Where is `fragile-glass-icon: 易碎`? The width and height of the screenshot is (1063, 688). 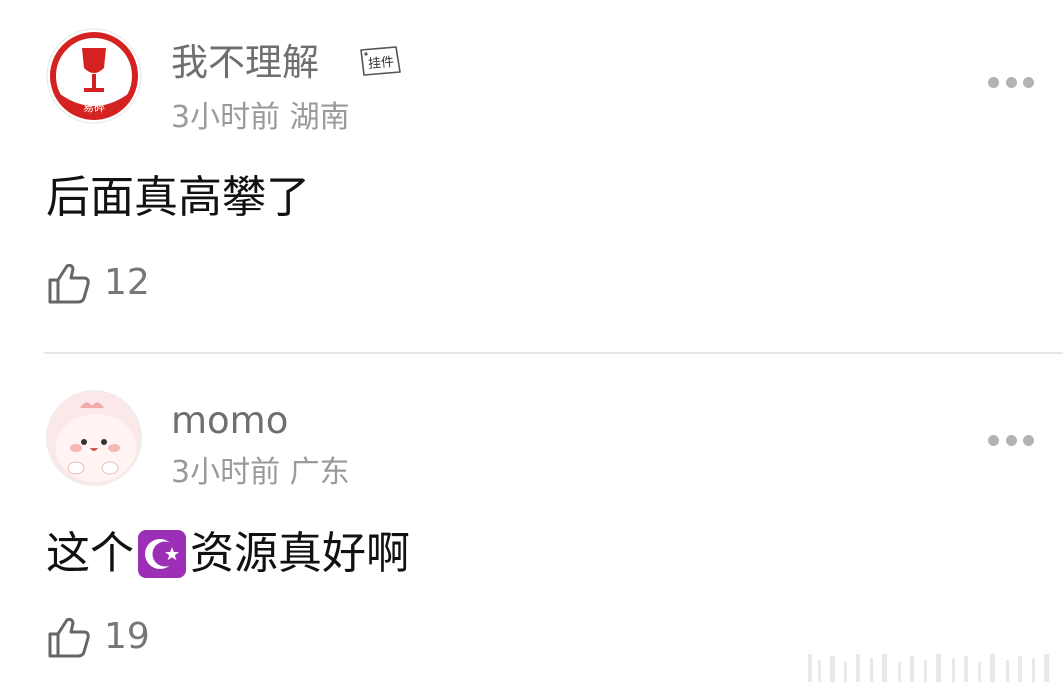 fragile-glass-icon: 易碎 is located at coordinates (94, 76).